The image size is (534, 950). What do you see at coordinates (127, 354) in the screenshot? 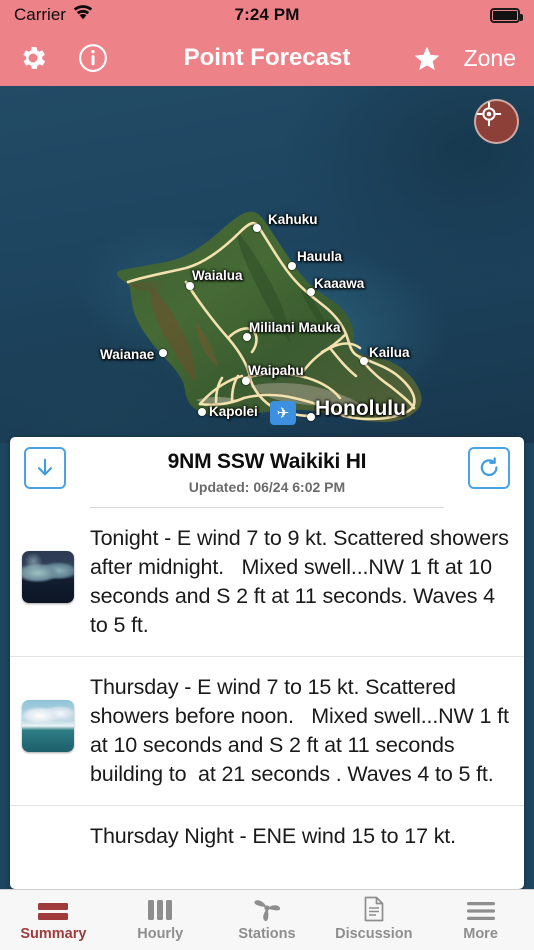
I see `map-label-waianae: Waianae` at bounding box center [127, 354].